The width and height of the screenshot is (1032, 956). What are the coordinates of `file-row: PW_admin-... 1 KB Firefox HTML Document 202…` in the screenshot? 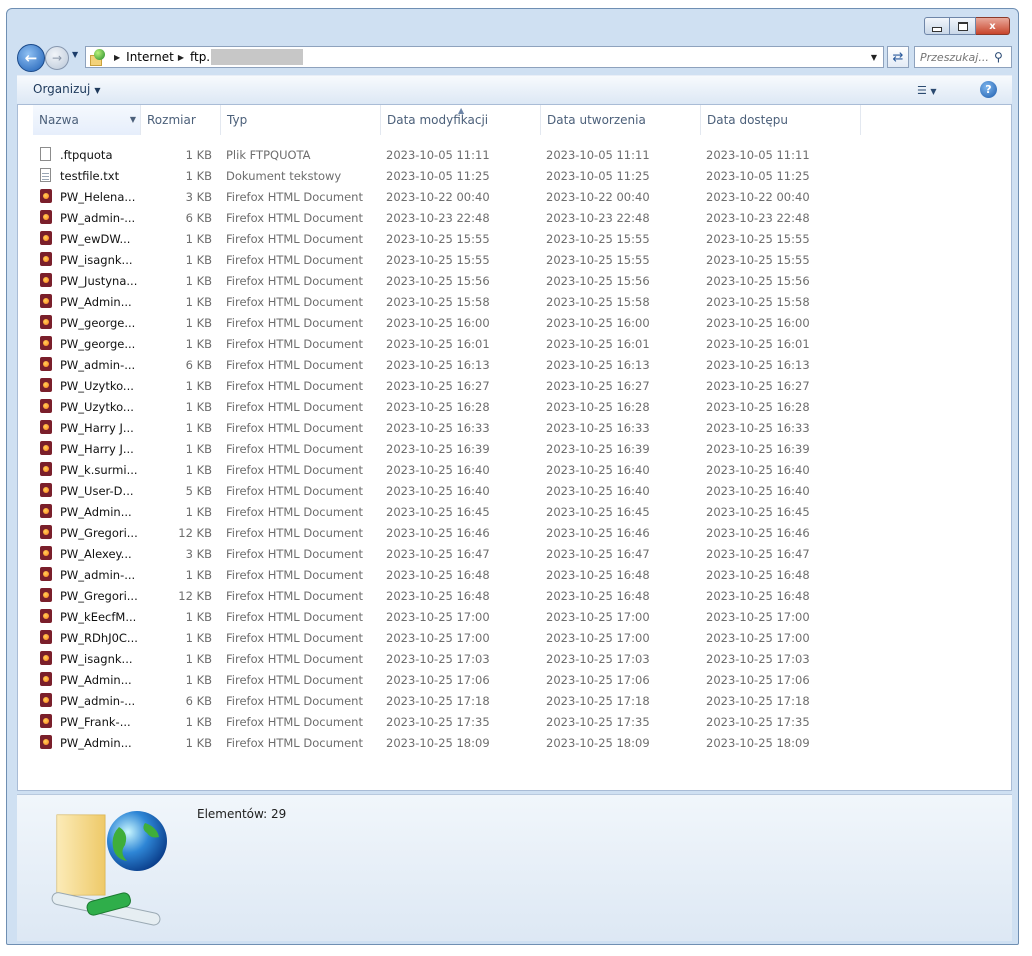 It's located at (514, 575).